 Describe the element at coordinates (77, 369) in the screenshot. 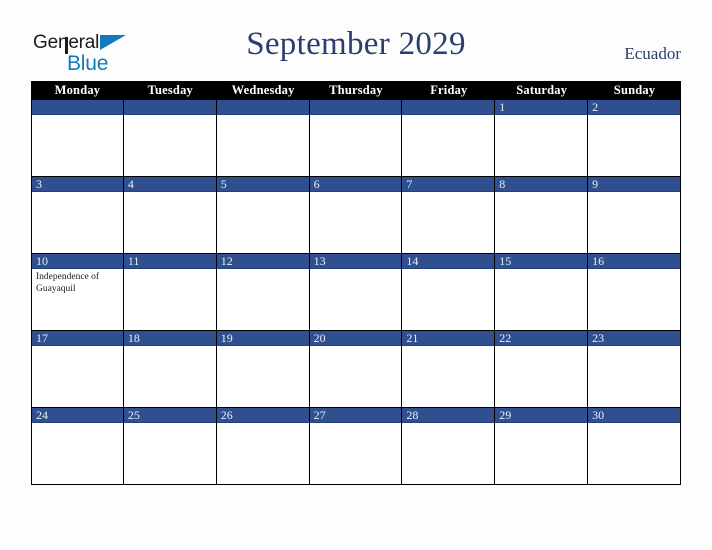

I see `day-cell-17: 17` at that location.